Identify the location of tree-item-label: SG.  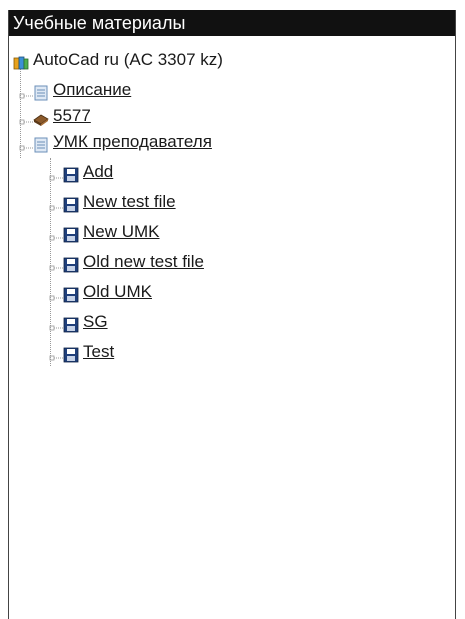
(95, 322).